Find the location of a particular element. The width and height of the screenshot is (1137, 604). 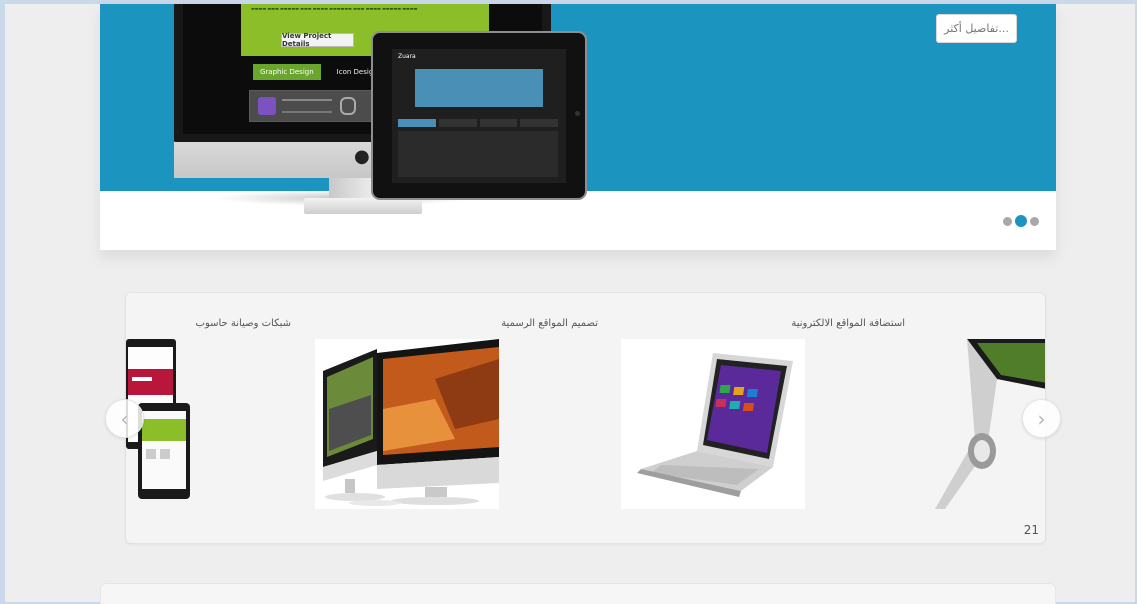

chevron-right-icon: › is located at coordinates (1041, 418).